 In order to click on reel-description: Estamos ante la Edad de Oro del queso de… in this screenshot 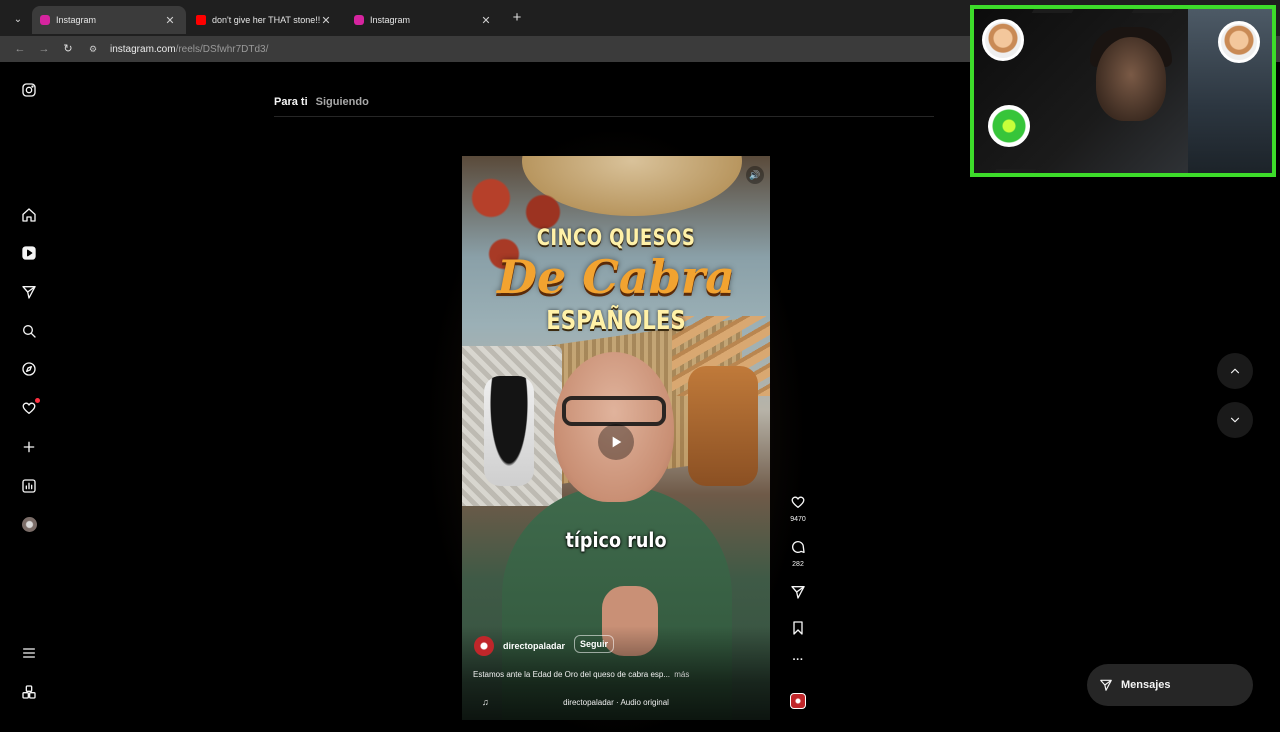, I will do `click(581, 674)`.